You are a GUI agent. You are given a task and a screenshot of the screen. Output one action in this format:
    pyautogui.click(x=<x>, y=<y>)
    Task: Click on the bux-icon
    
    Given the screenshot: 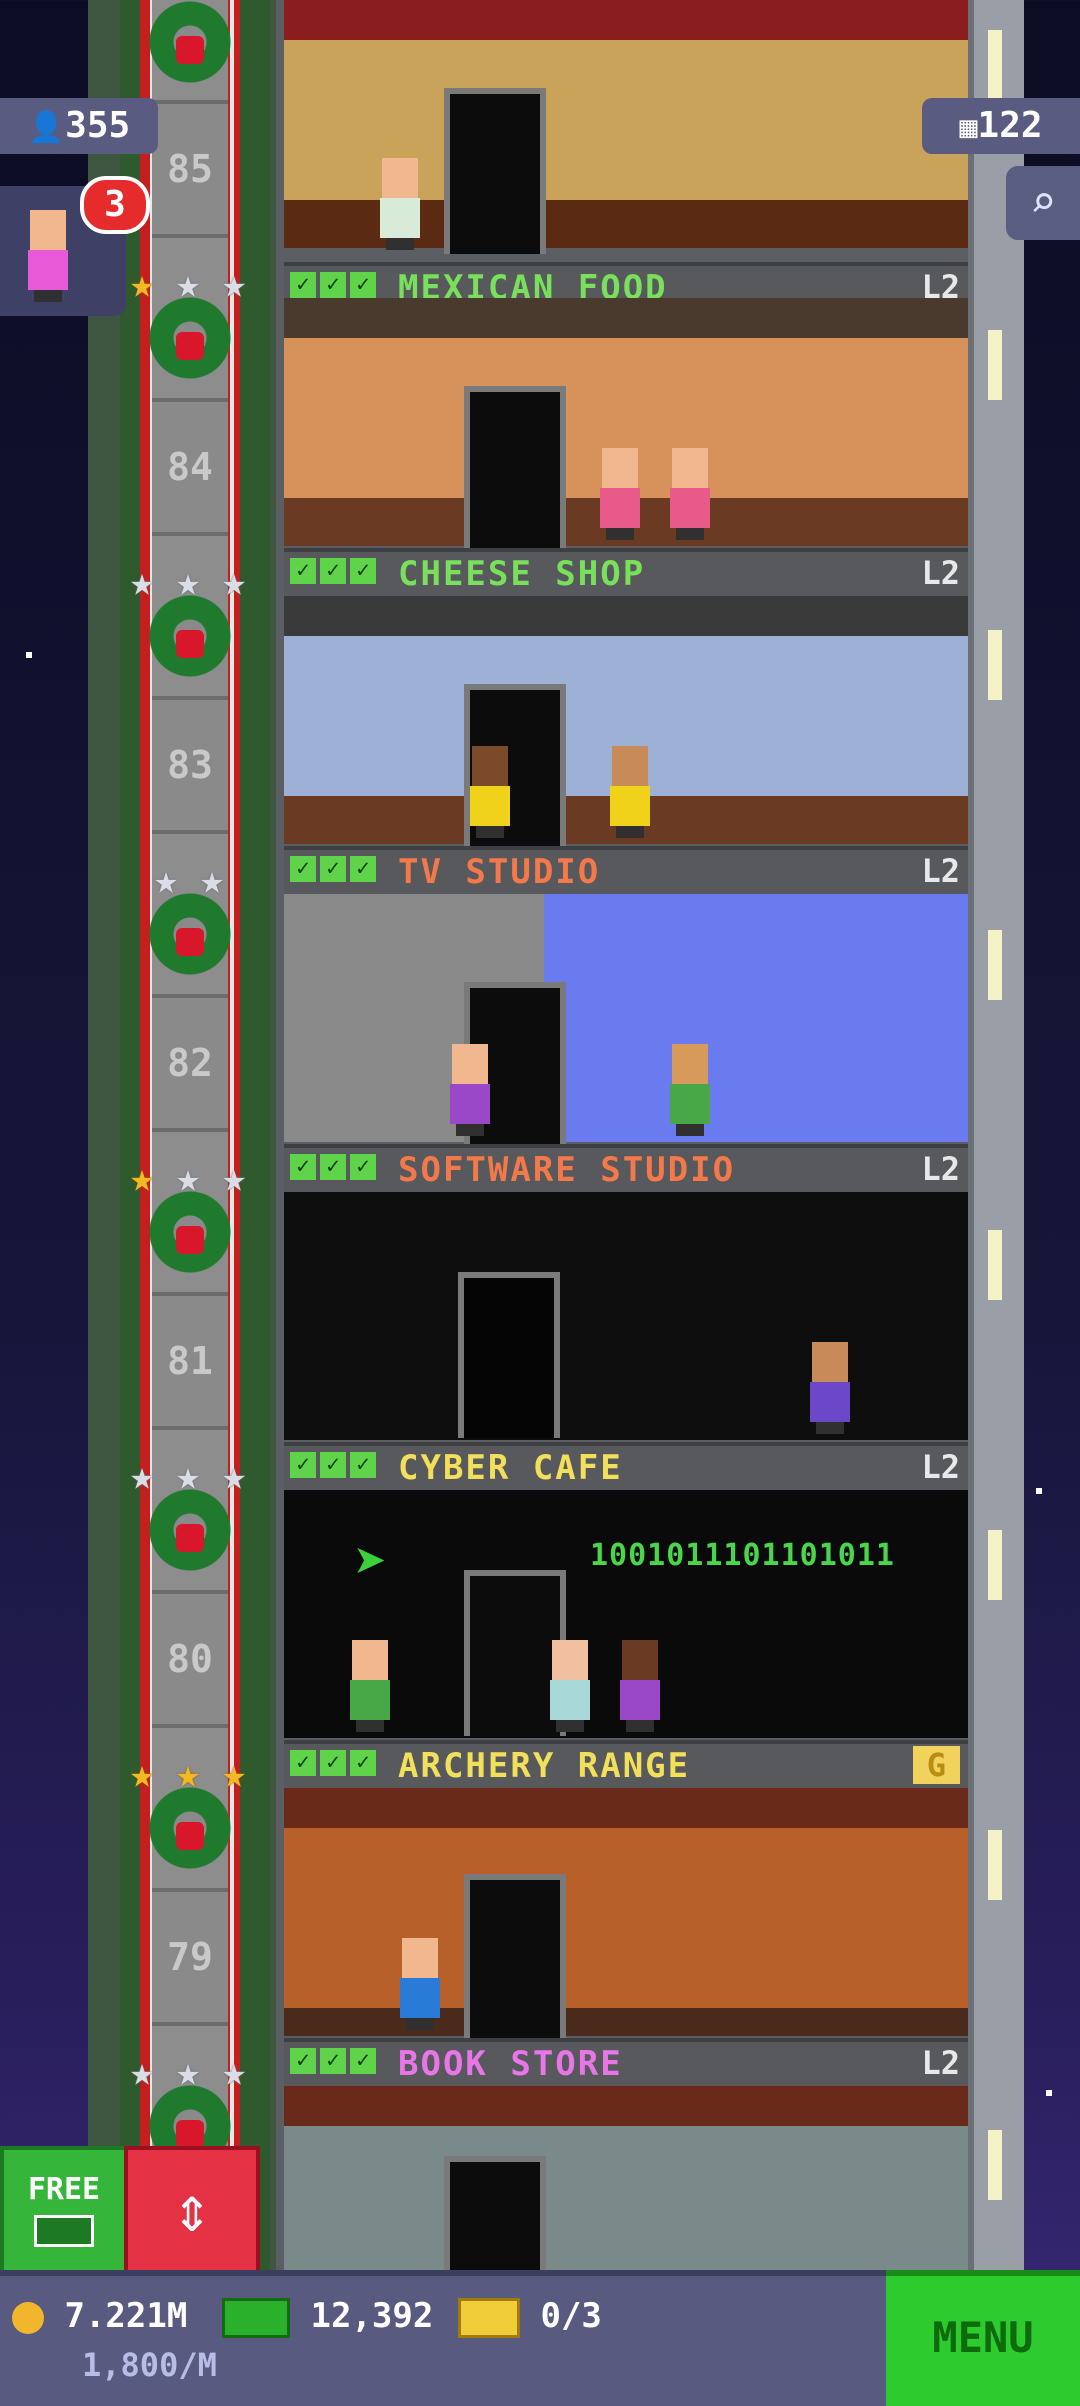 What is the action you would take?
    pyautogui.click(x=64, y=2231)
    